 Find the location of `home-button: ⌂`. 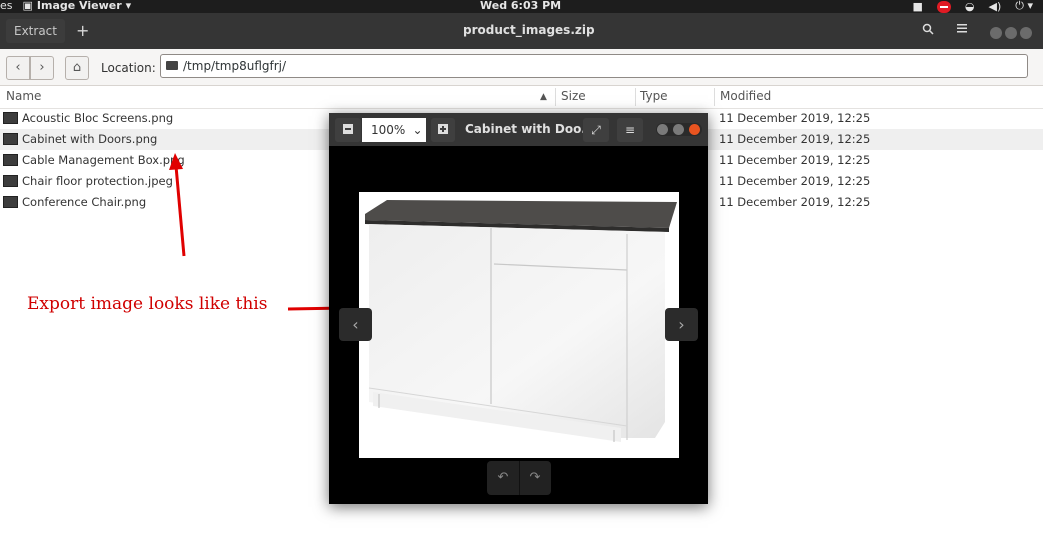

home-button: ⌂ is located at coordinates (77, 68).